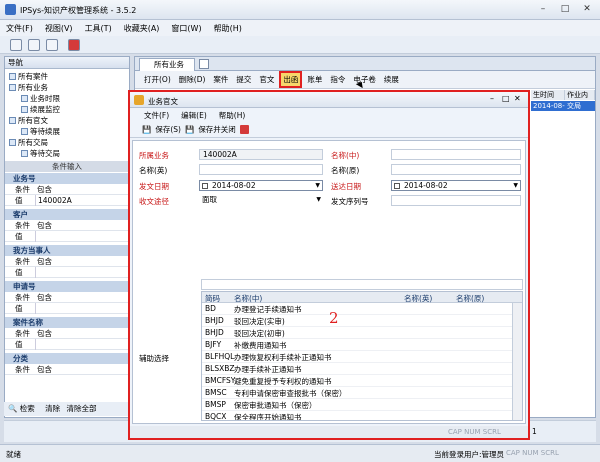  Describe the element at coordinates (40, 153) in the screenshot. I see `tree-item-await-submission: 等待交局` at that location.